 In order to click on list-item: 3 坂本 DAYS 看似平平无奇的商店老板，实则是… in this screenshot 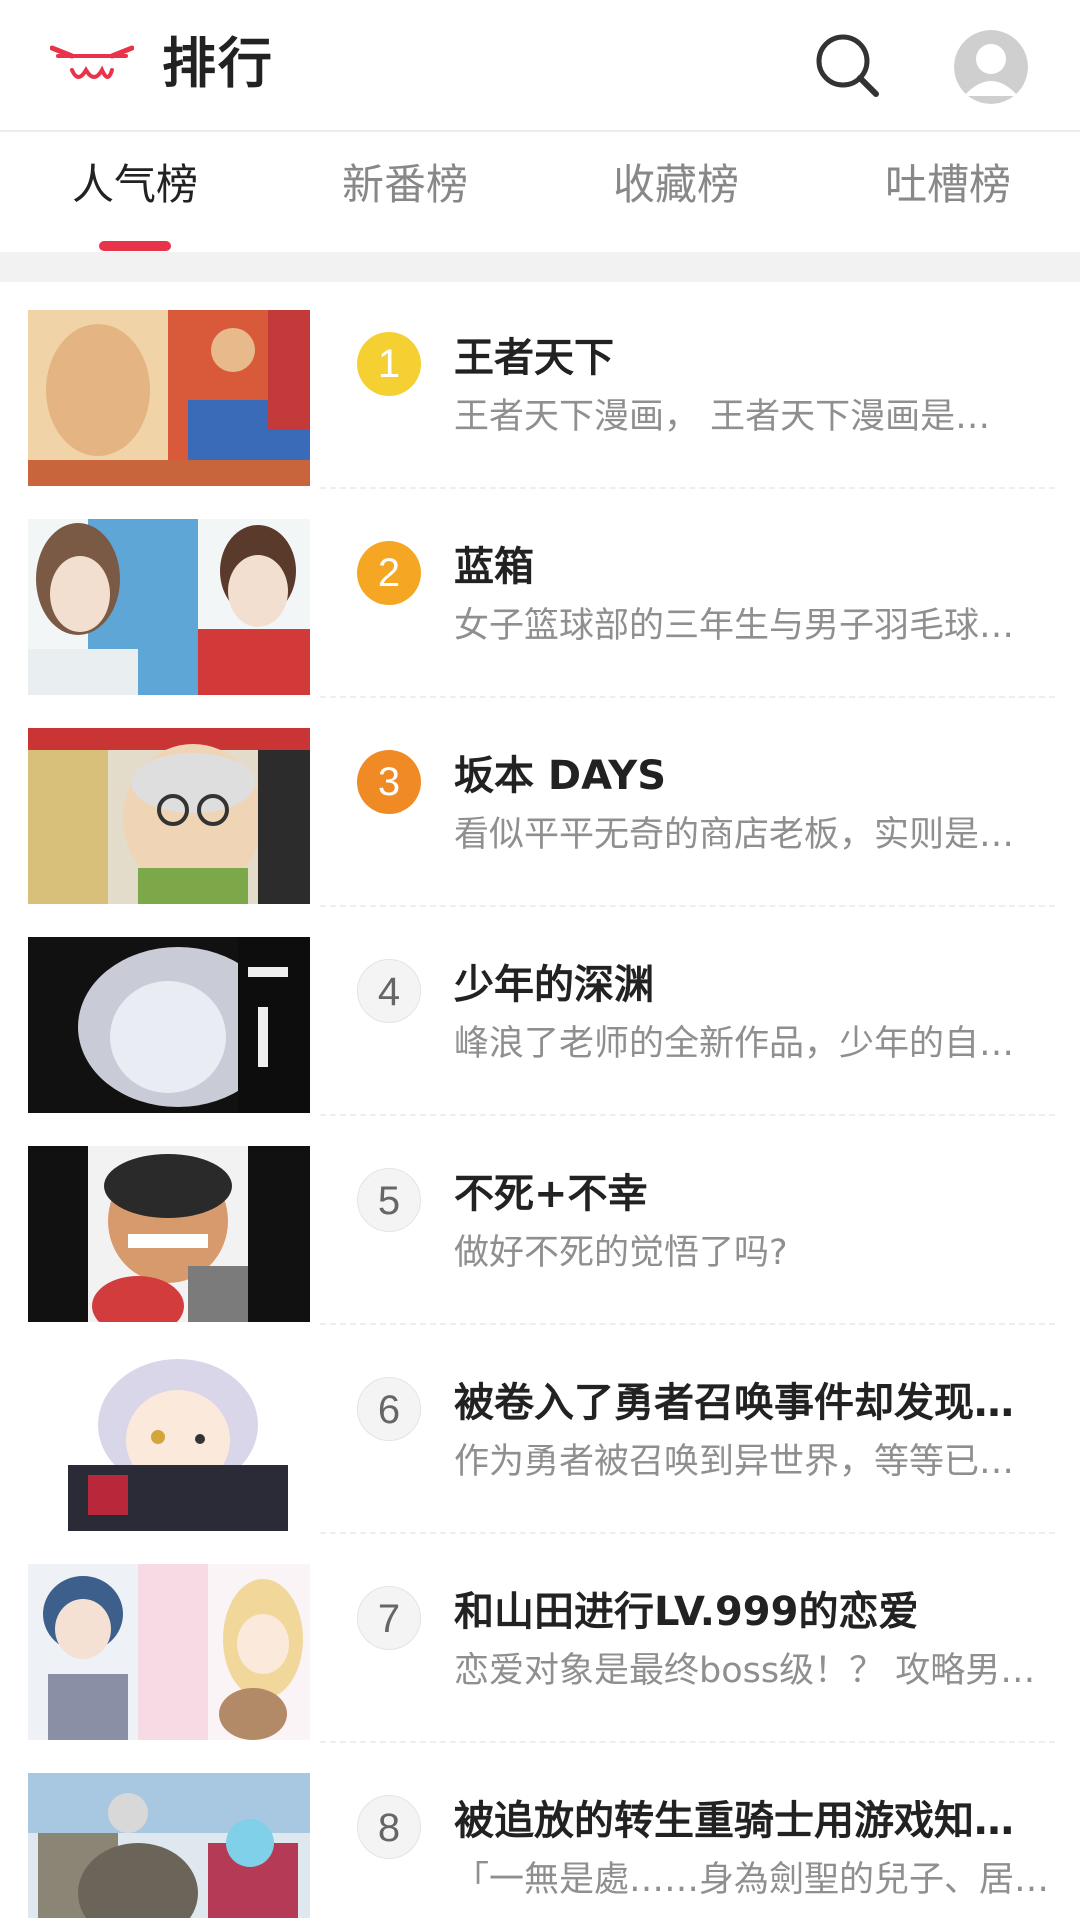, I will do `click(540, 804)`.